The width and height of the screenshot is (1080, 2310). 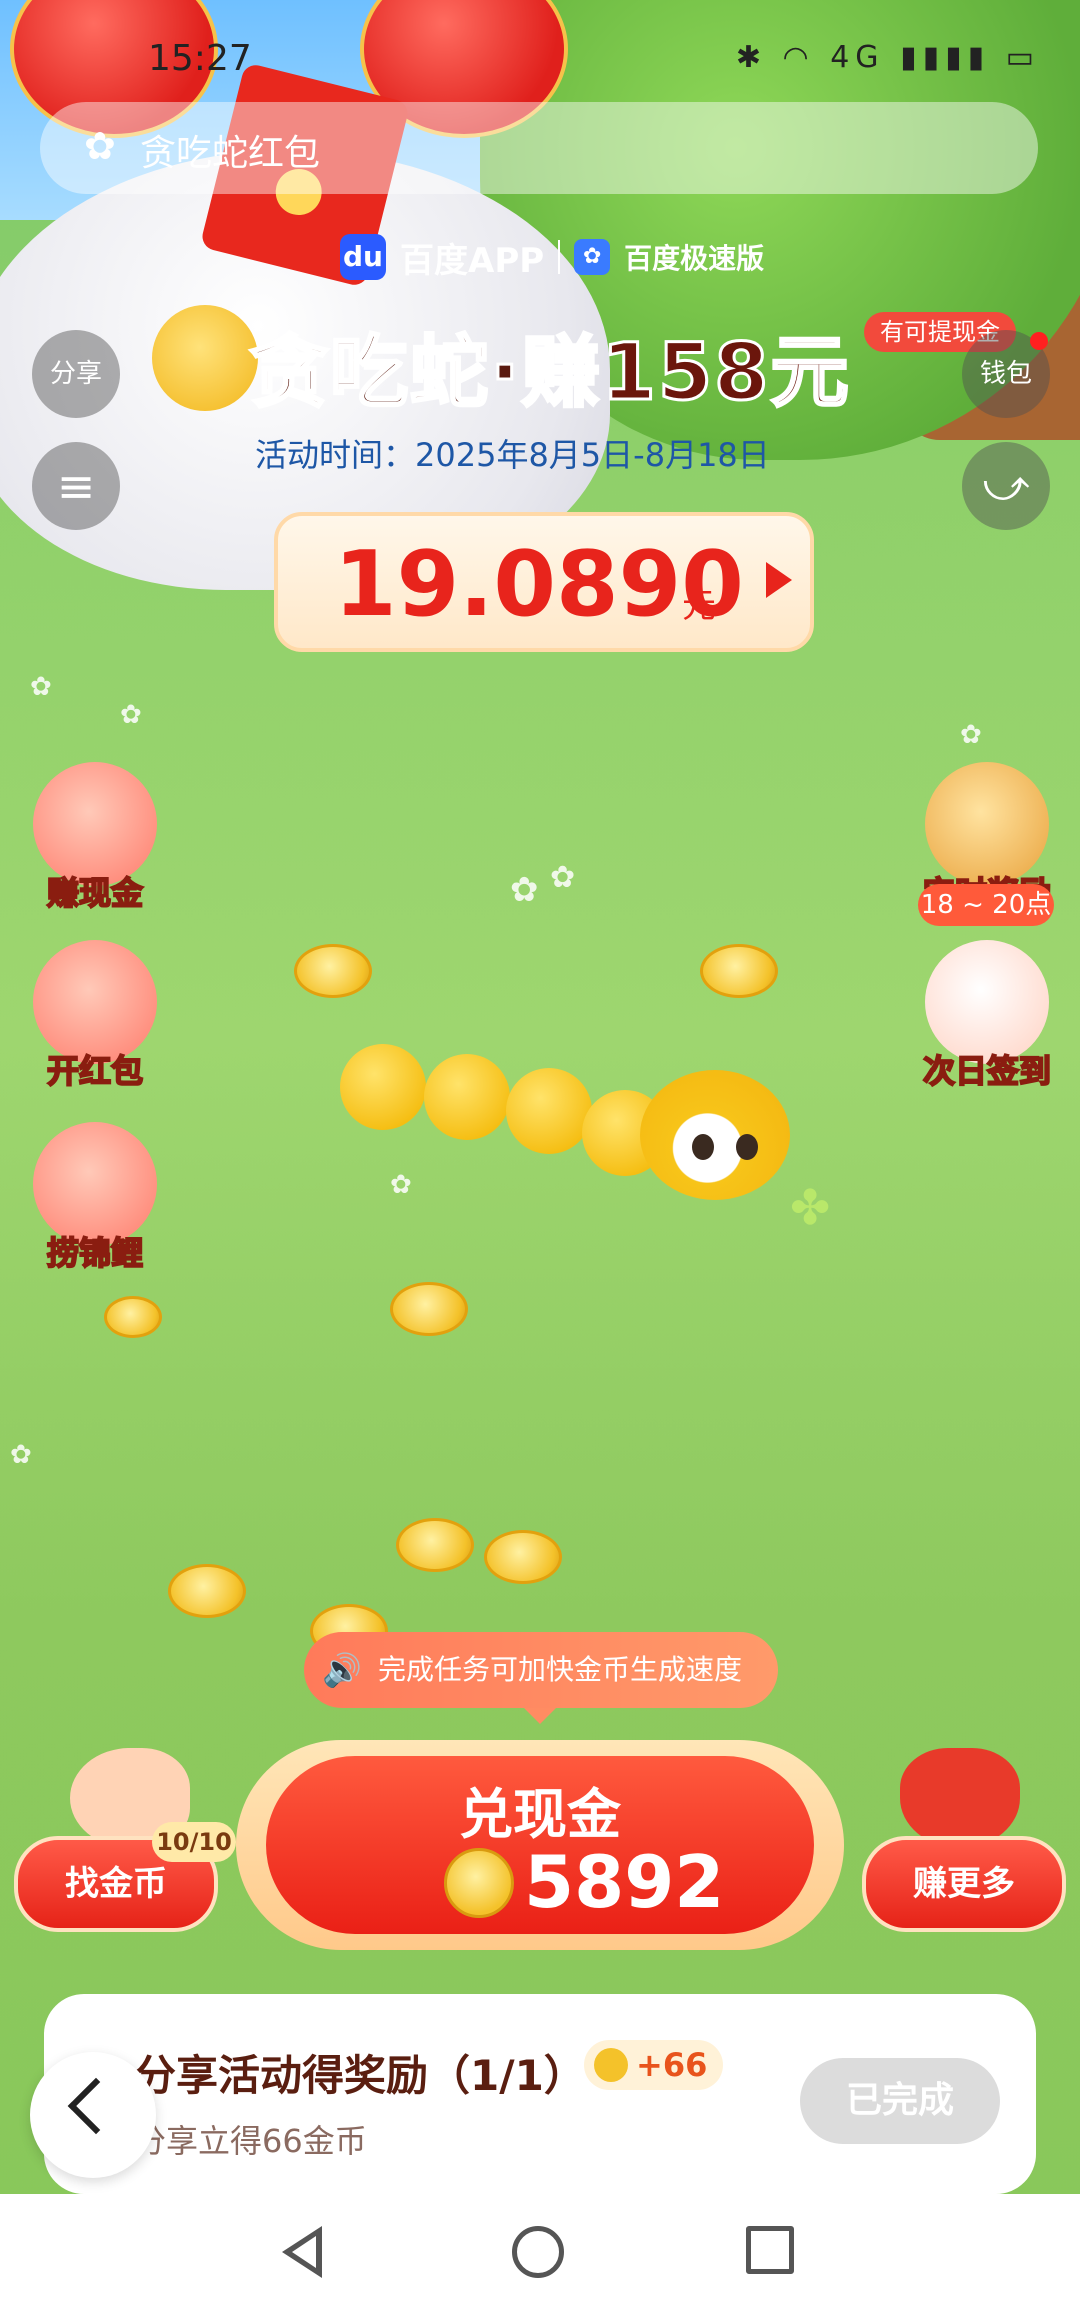 I want to click on divider, so click(x=559, y=257).